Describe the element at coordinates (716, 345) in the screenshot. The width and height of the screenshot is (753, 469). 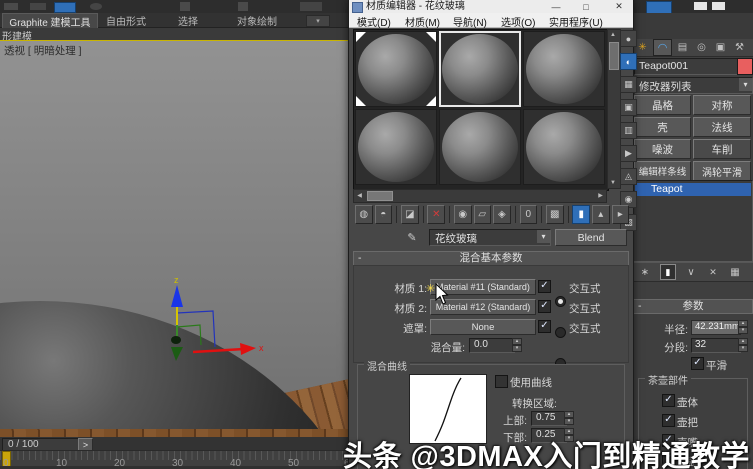
I see `segments-field: 32` at that location.